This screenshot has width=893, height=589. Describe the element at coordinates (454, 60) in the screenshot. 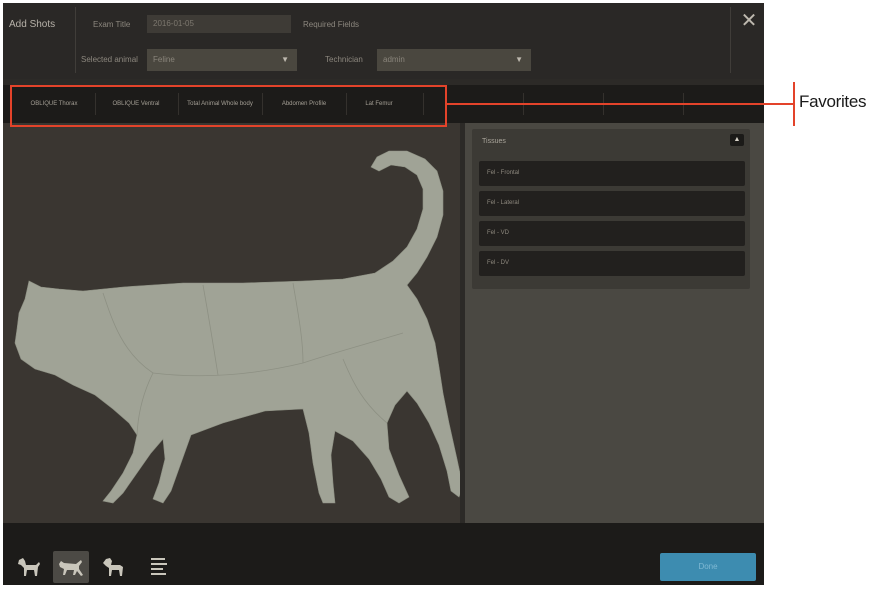

I see `technician-select: admin ▼` at that location.